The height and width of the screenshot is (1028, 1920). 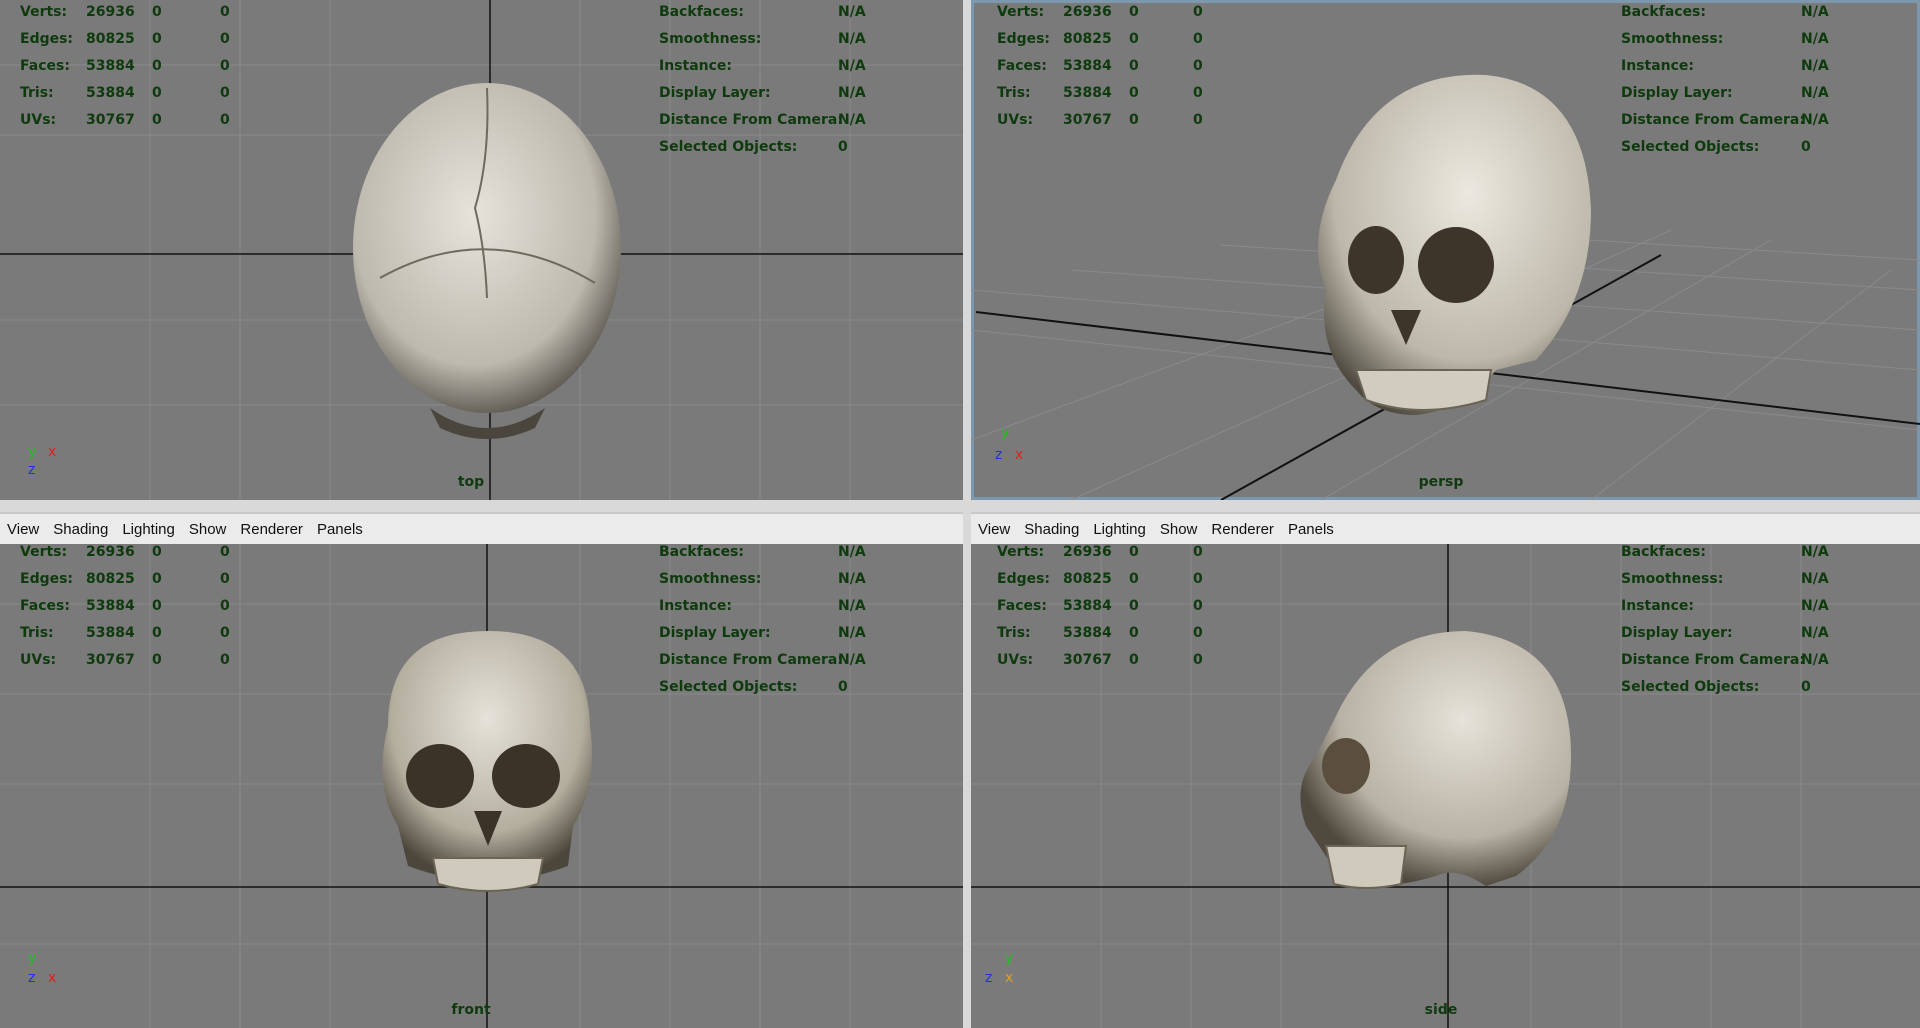 What do you see at coordinates (751, 120) in the screenshot?
I see `hud-label: Distance From Camera:` at bounding box center [751, 120].